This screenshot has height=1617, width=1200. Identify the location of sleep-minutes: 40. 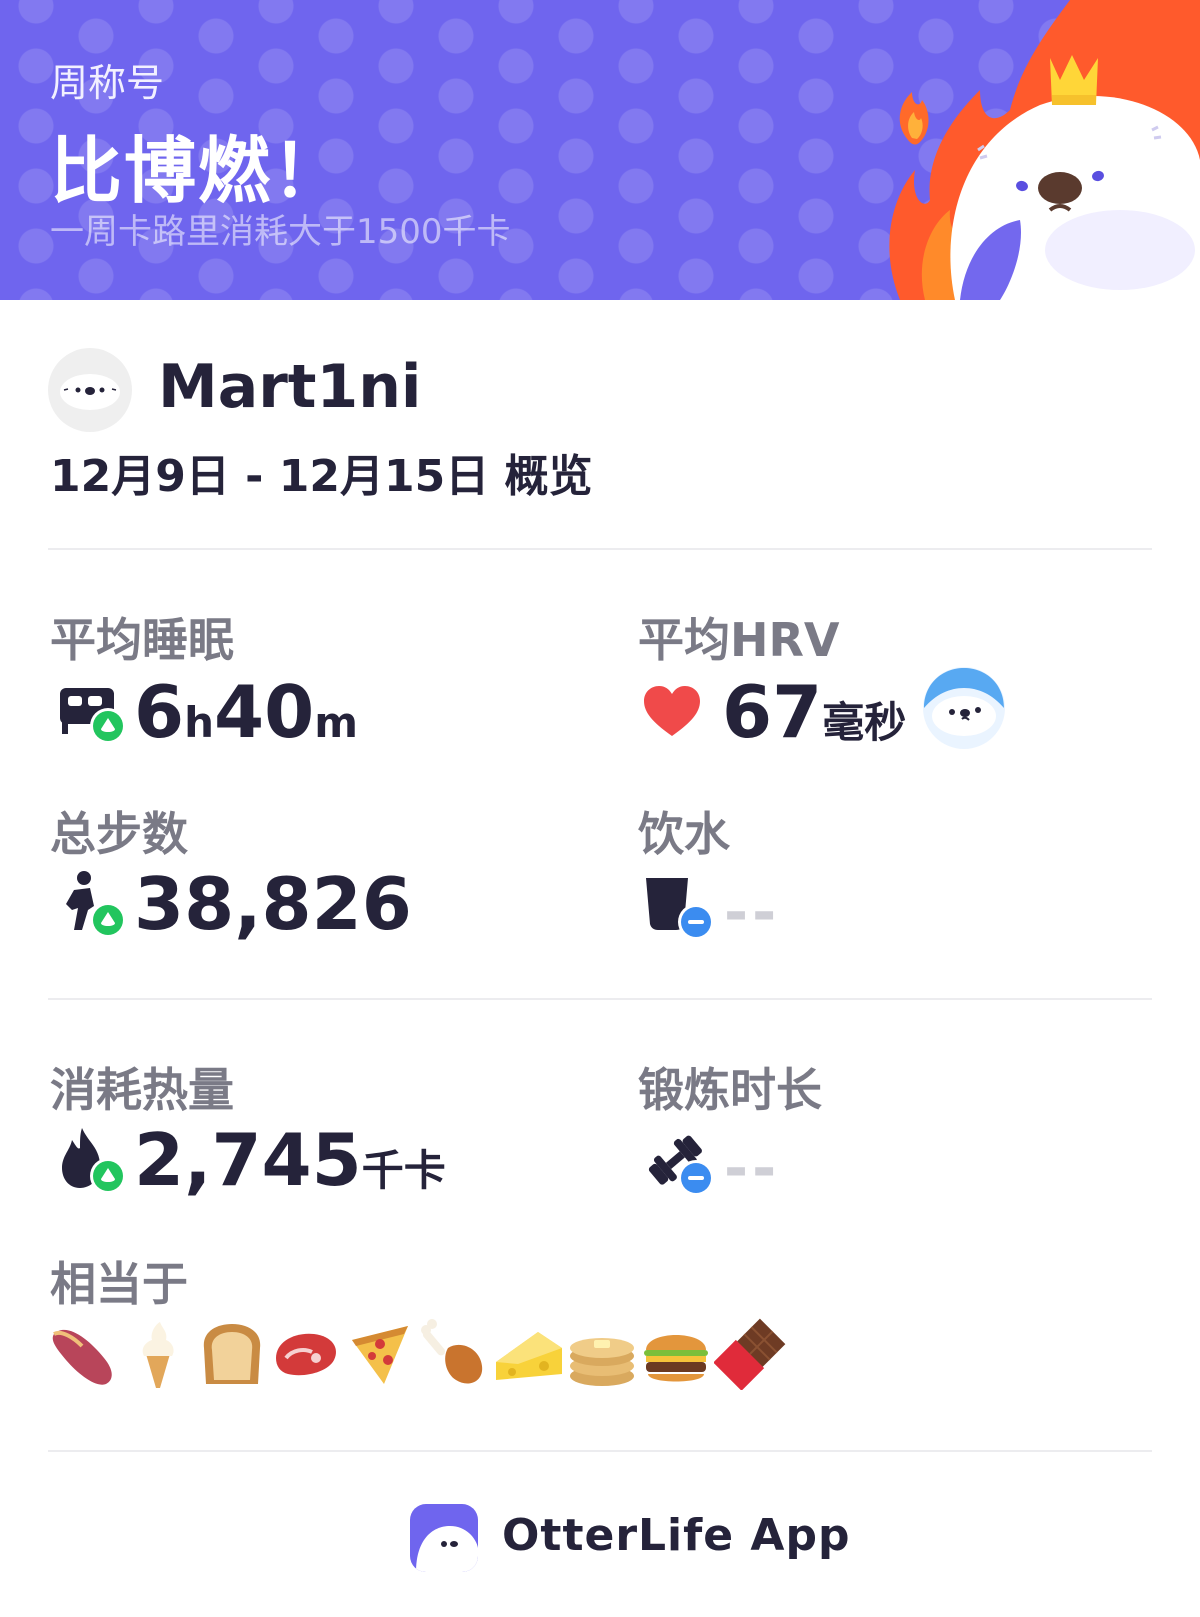
(264, 712).